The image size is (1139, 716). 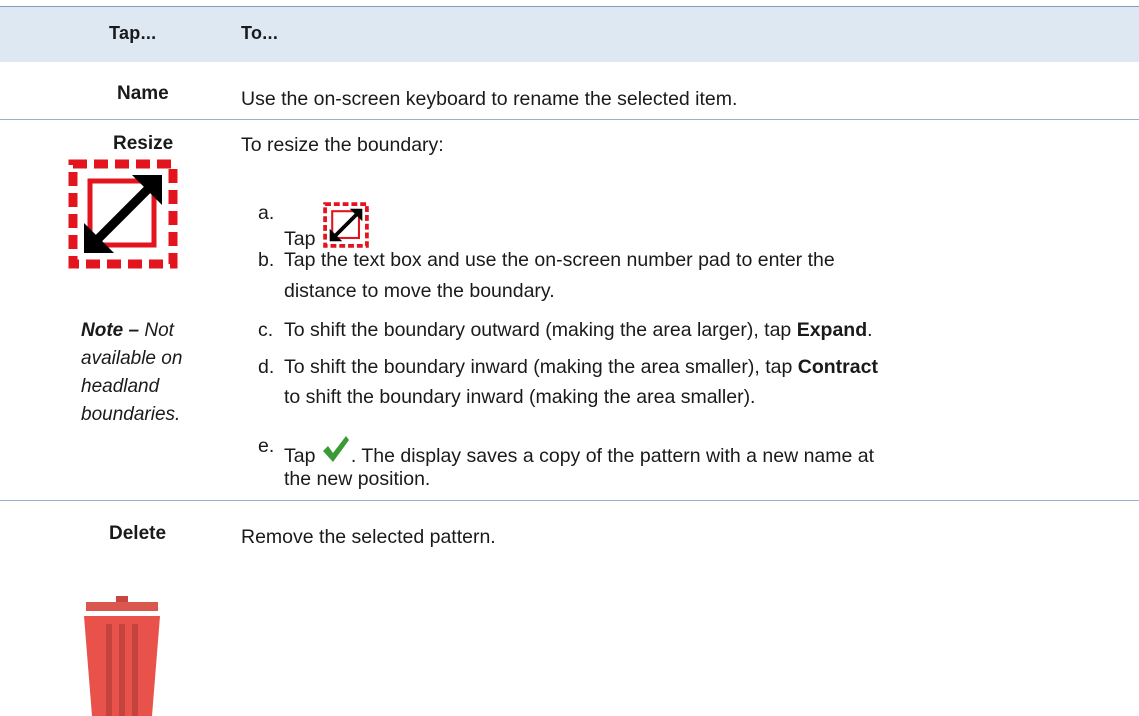 What do you see at coordinates (870, 330) in the screenshot?
I see `step-text-end: .` at bounding box center [870, 330].